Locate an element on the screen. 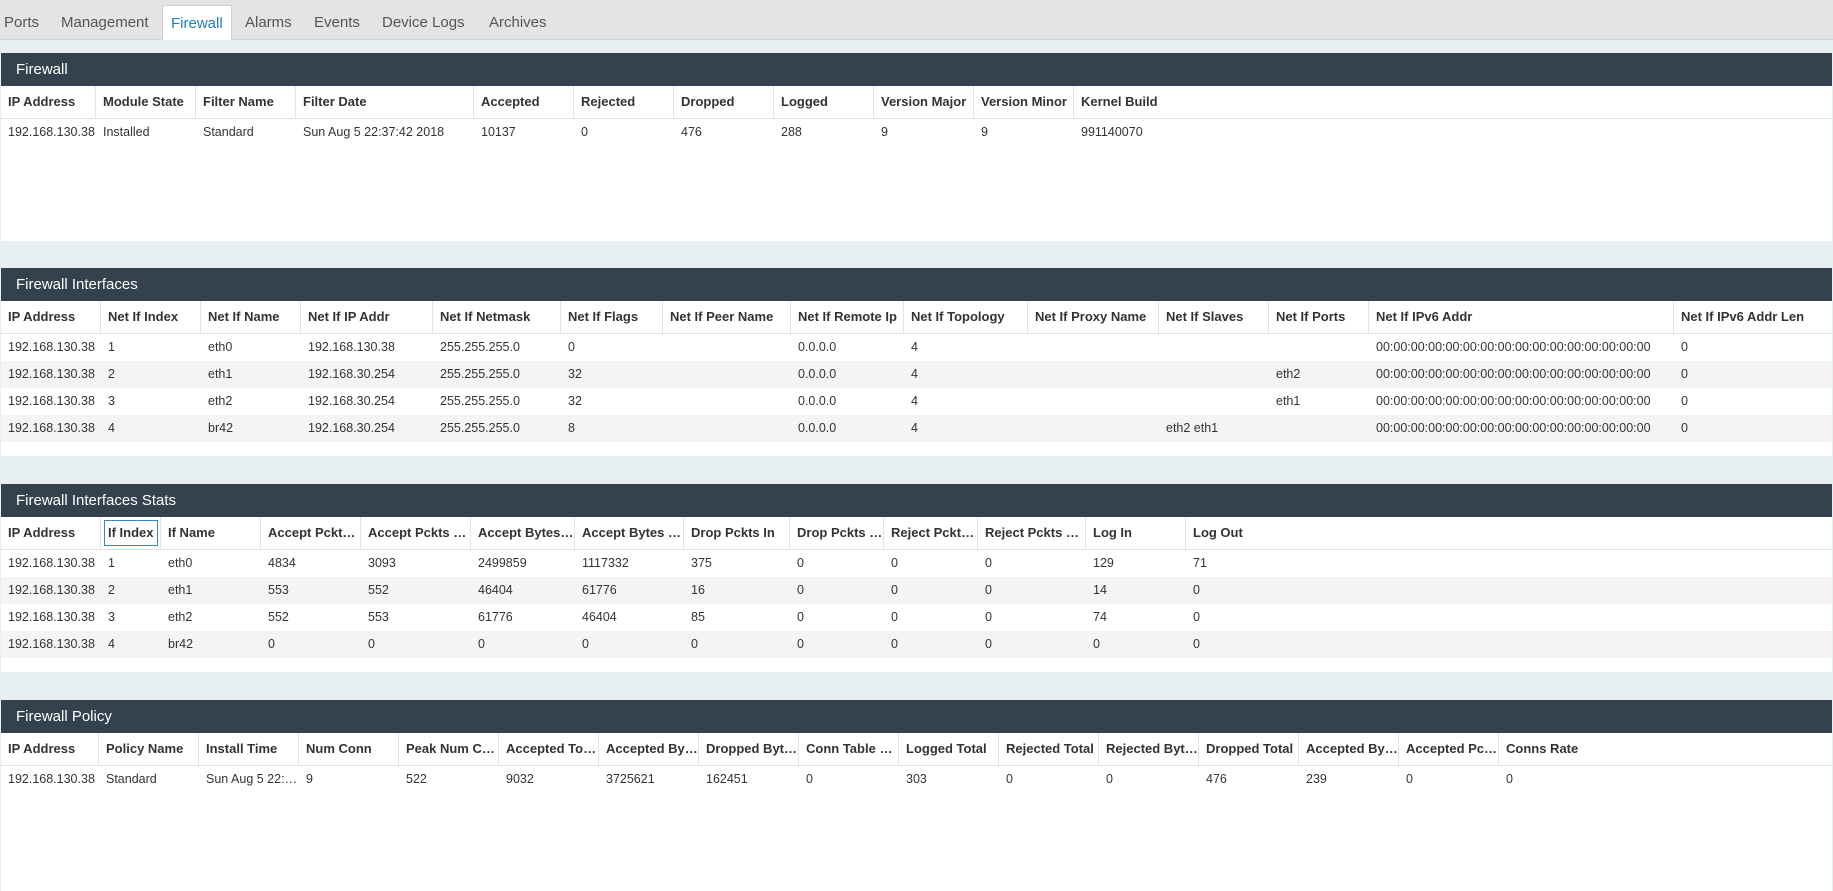  table-cell-net-if-index: 4 is located at coordinates (111, 428).